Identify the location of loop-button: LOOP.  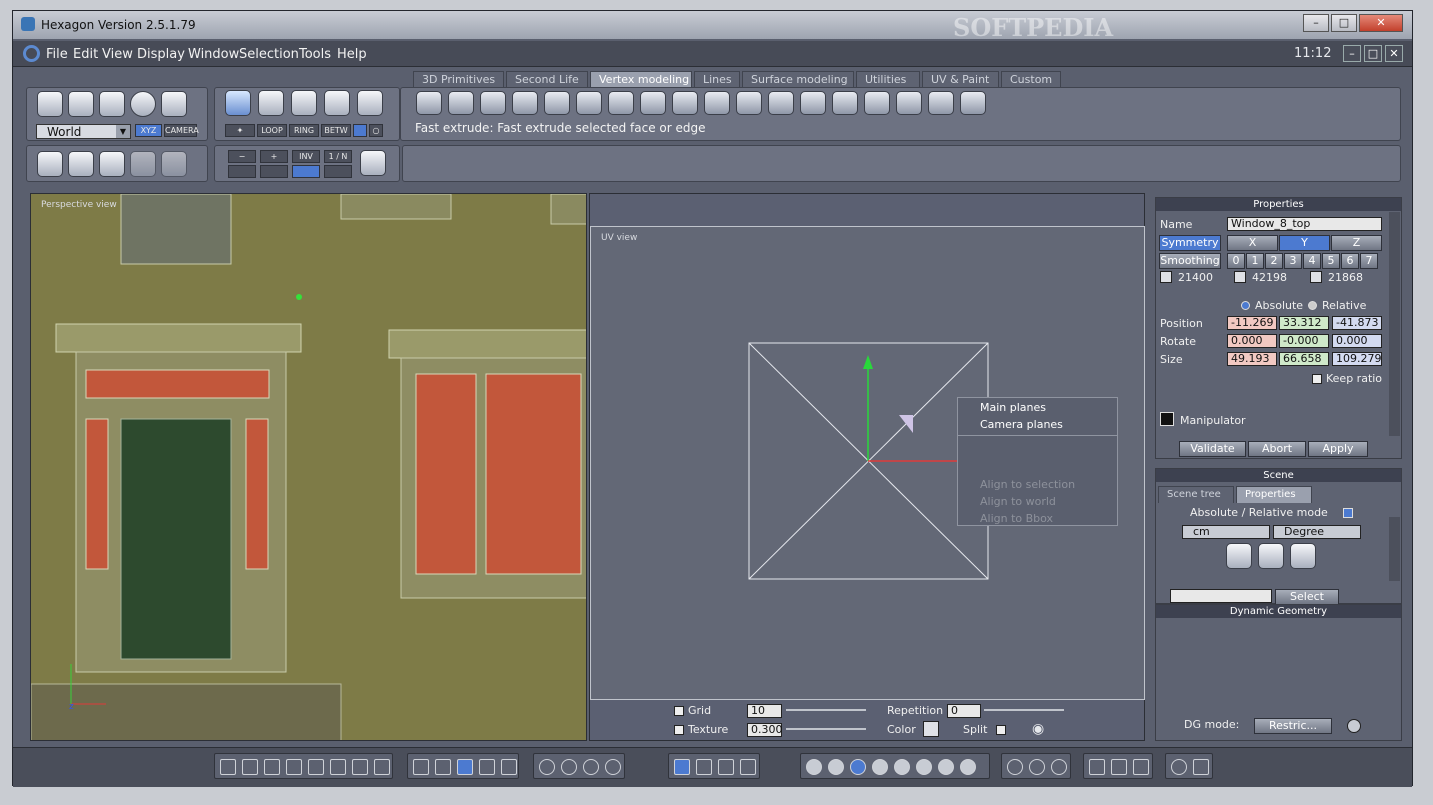
(272, 130).